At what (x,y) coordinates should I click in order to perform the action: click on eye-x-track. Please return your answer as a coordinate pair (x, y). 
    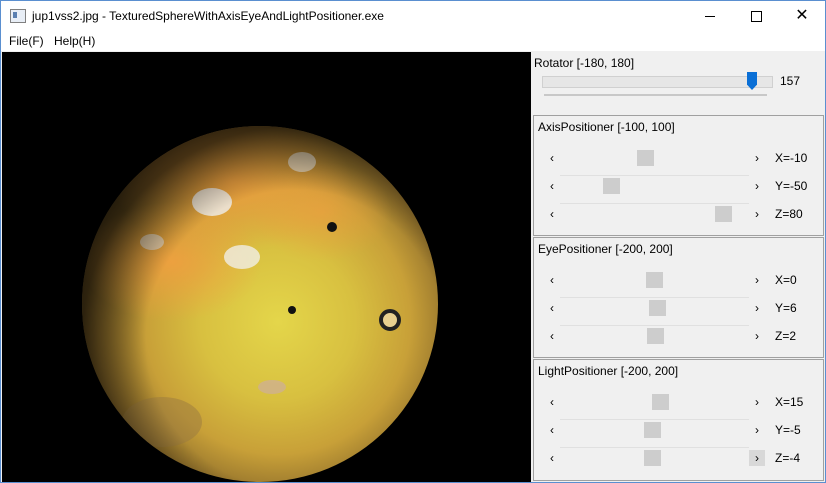
    Looking at the image, I should click on (654, 280).